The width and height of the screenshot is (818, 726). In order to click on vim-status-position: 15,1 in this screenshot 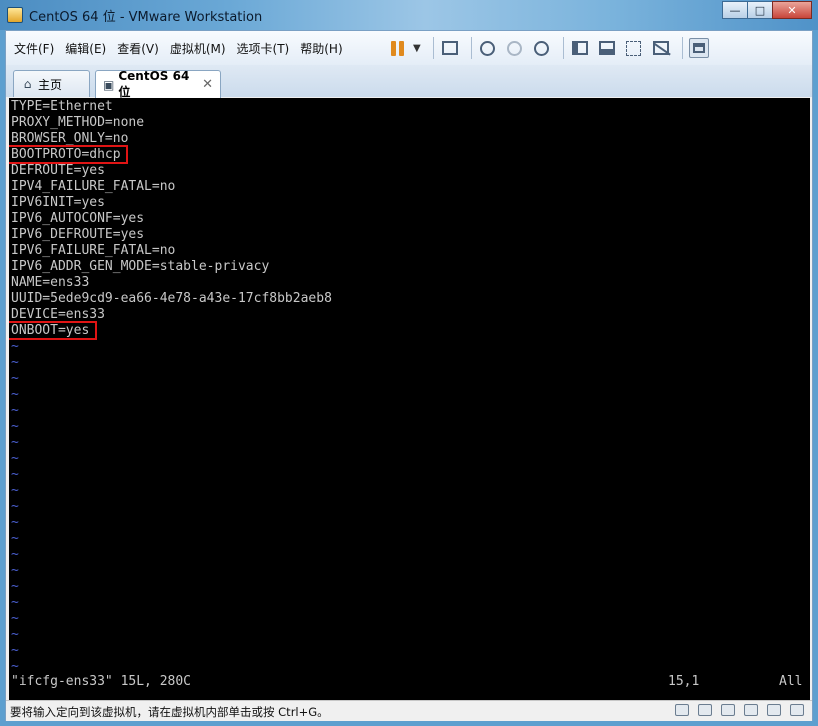, I will do `click(684, 681)`.